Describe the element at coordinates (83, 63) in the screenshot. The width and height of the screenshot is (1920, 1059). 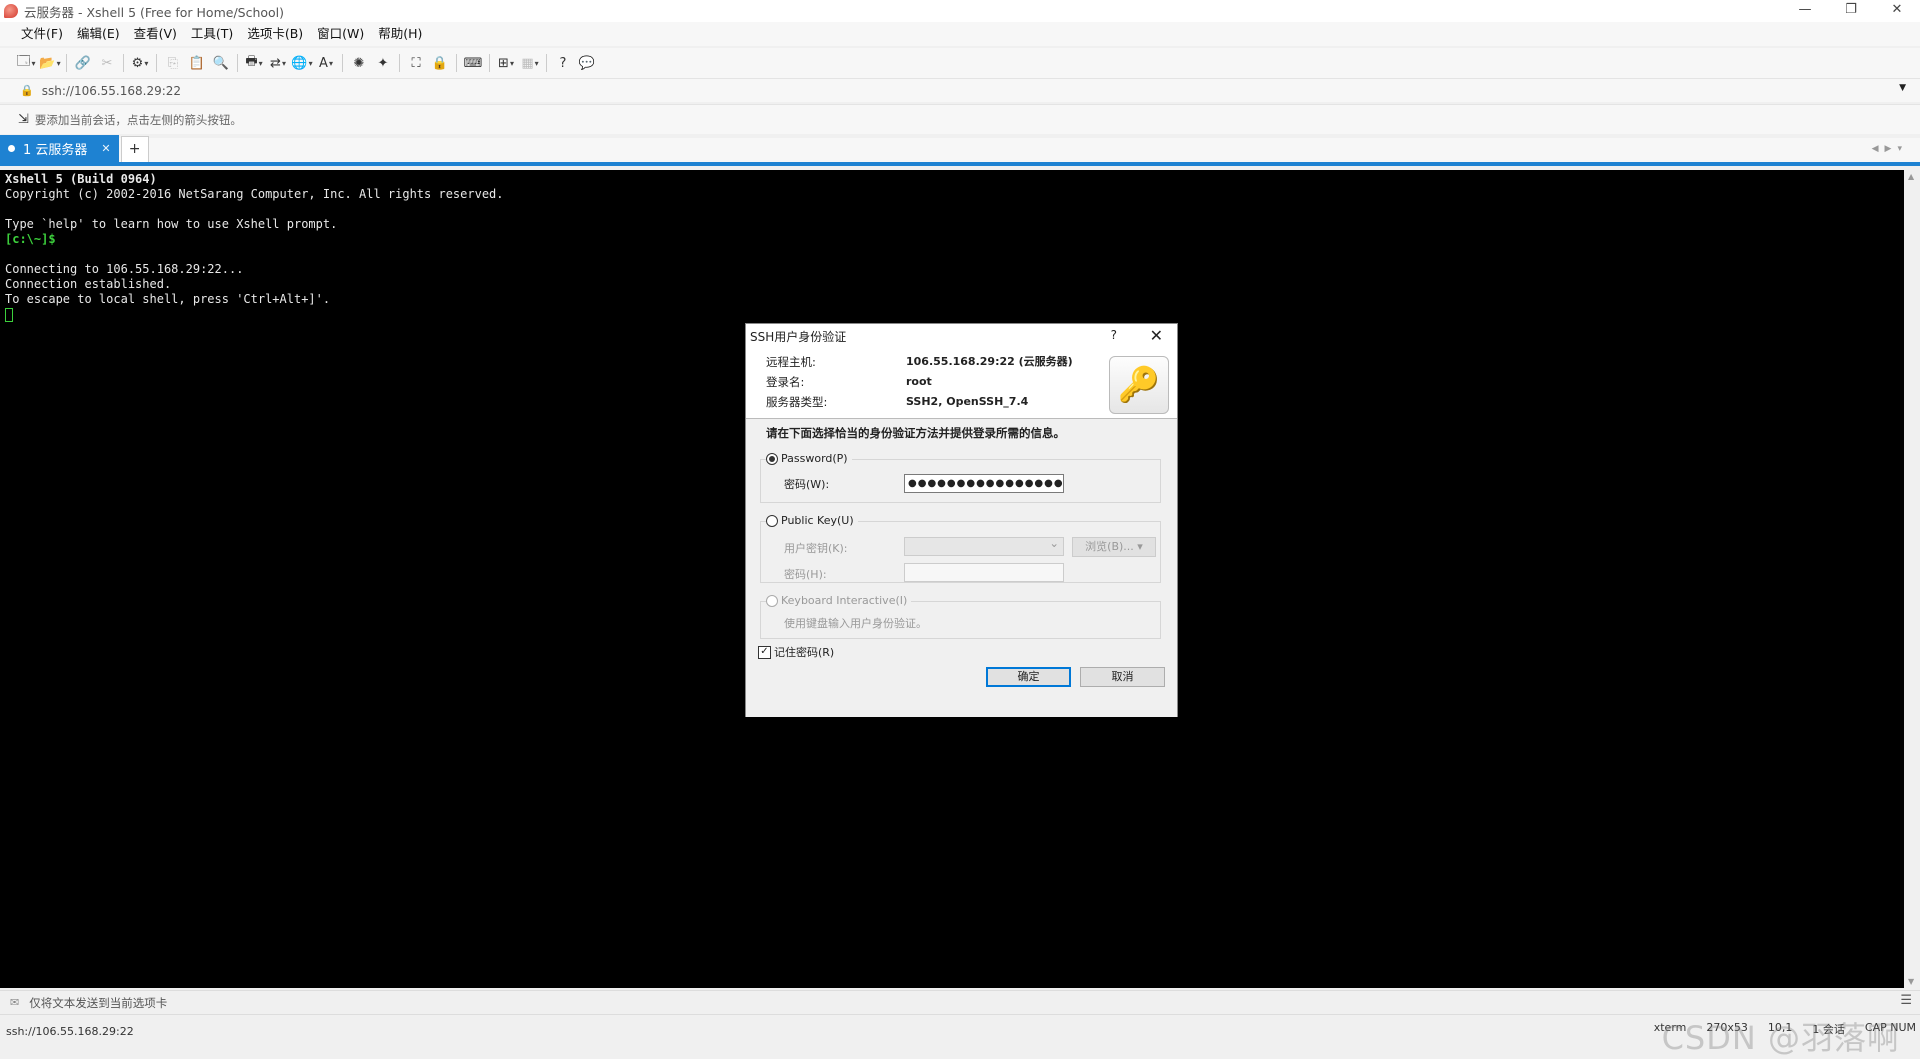
I see `reconnect-icon: 🔗` at that location.